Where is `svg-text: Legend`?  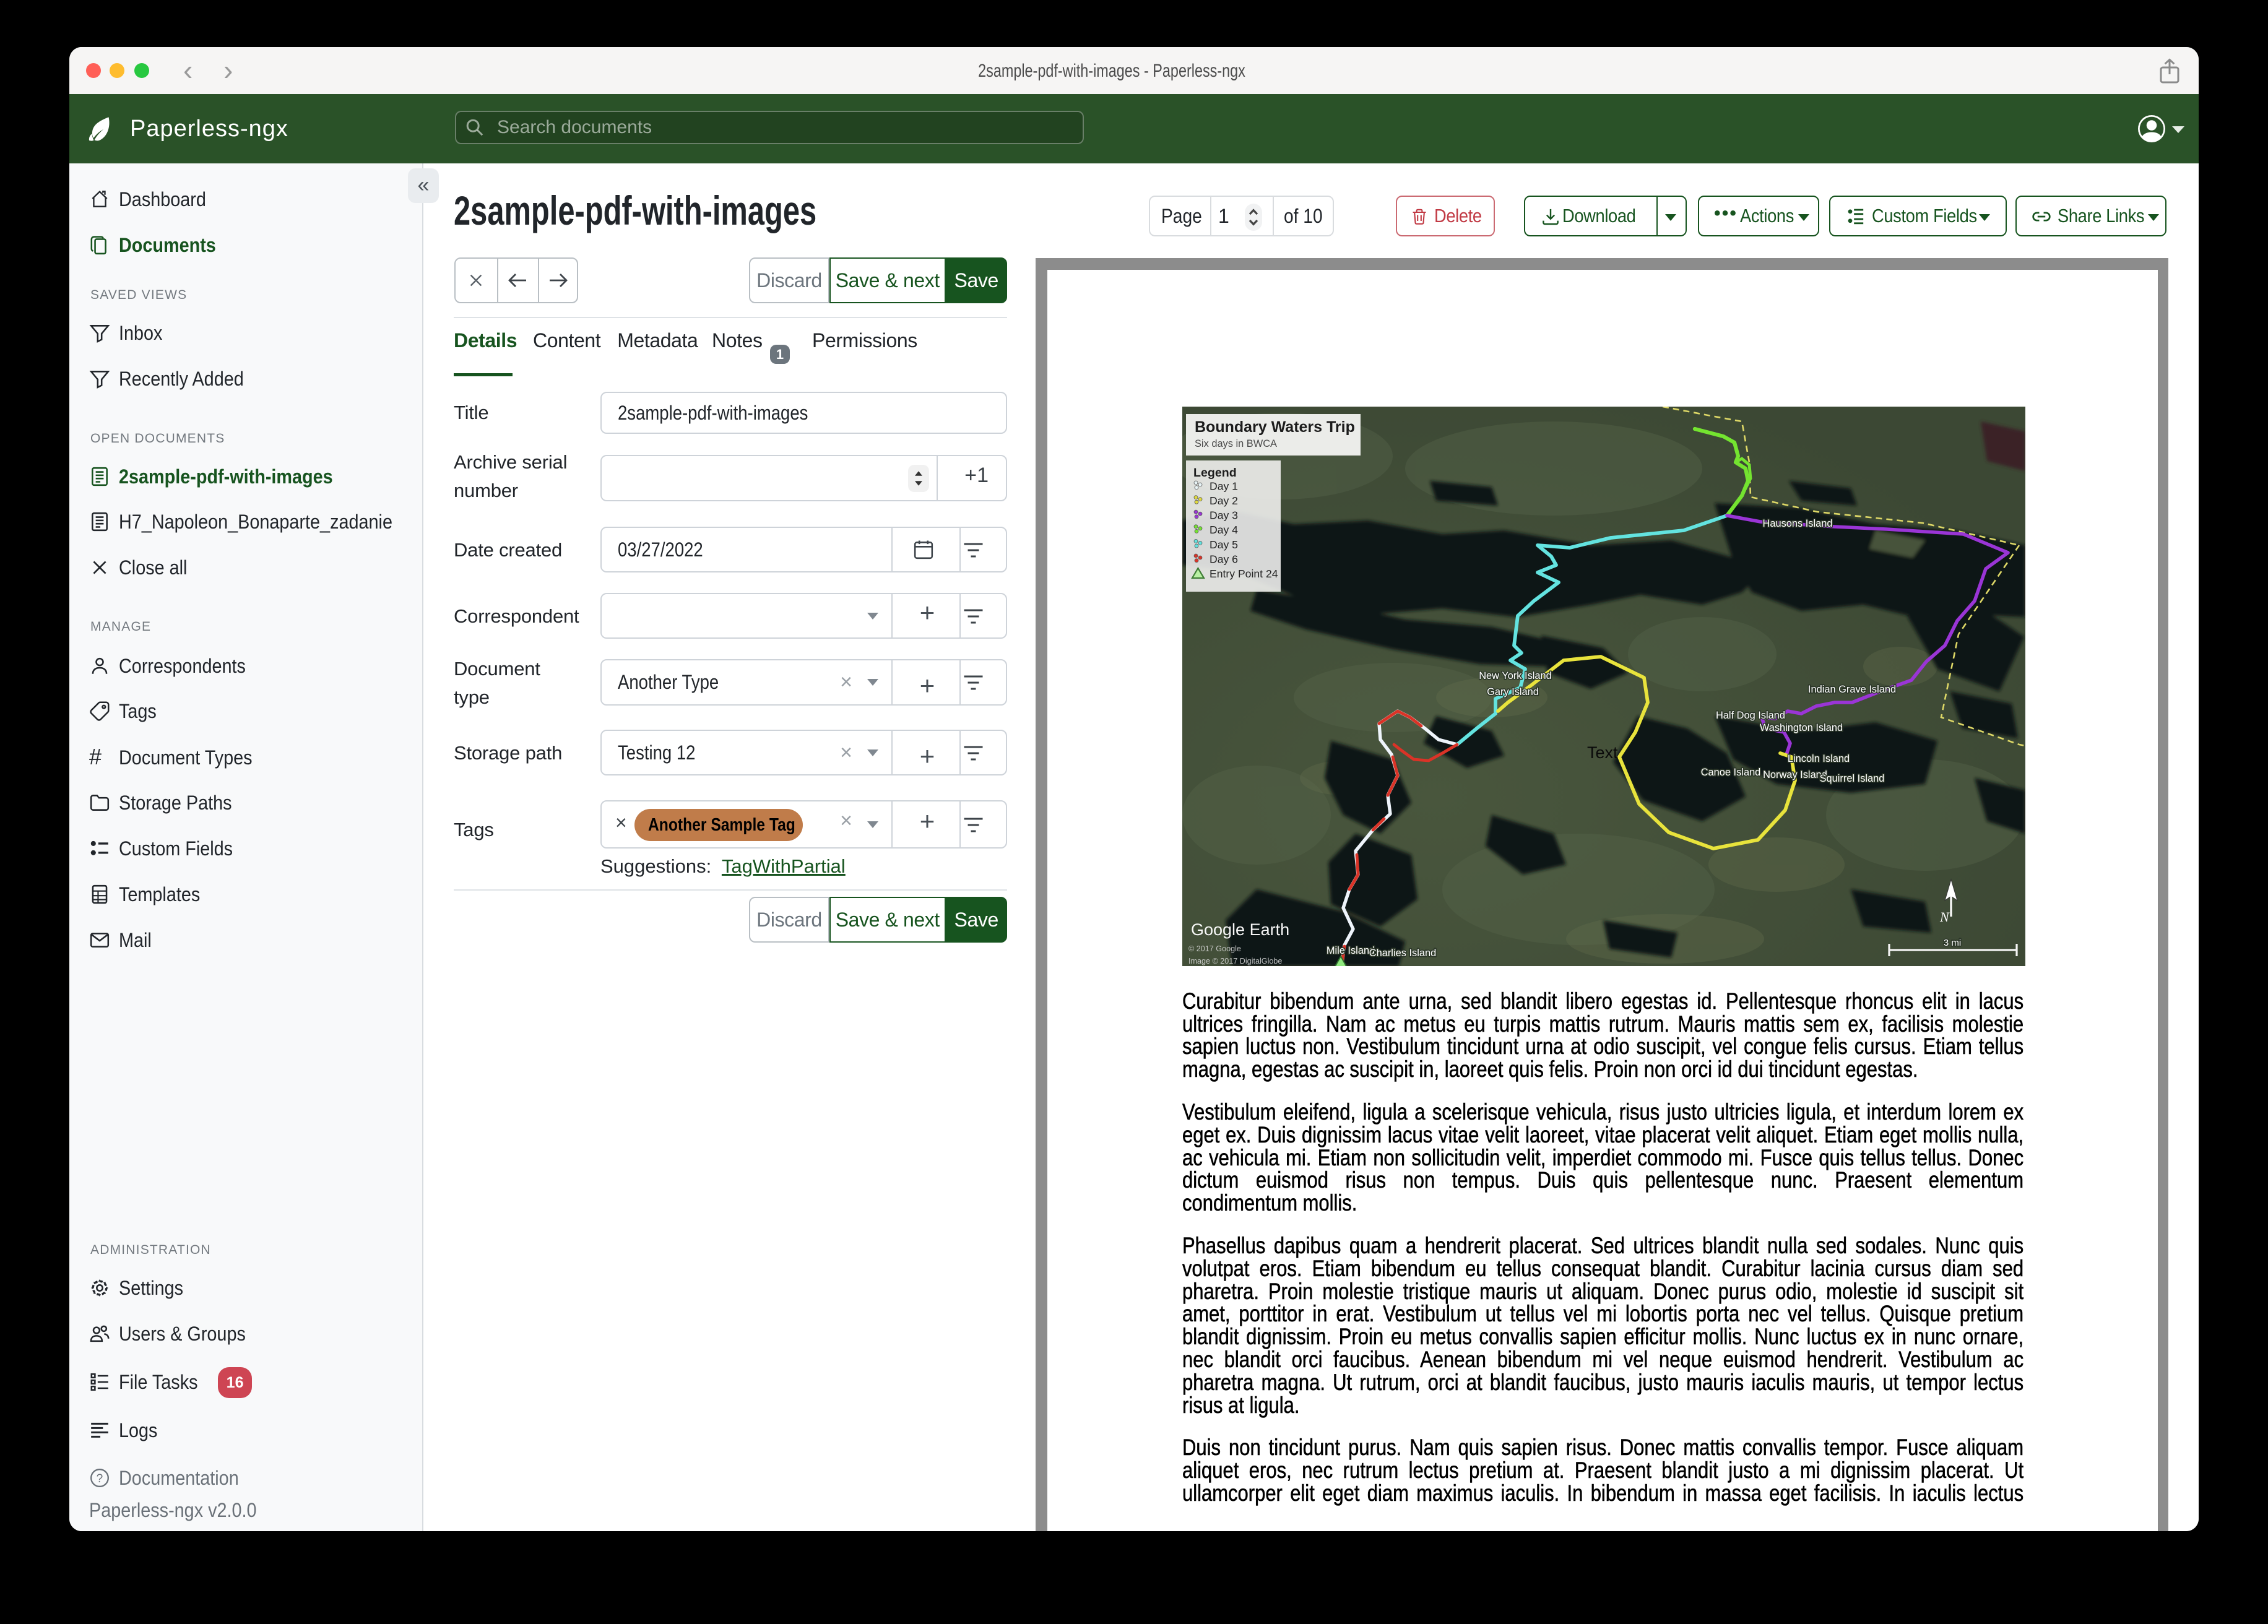 svg-text: Legend is located at coordinates (1215, 473).